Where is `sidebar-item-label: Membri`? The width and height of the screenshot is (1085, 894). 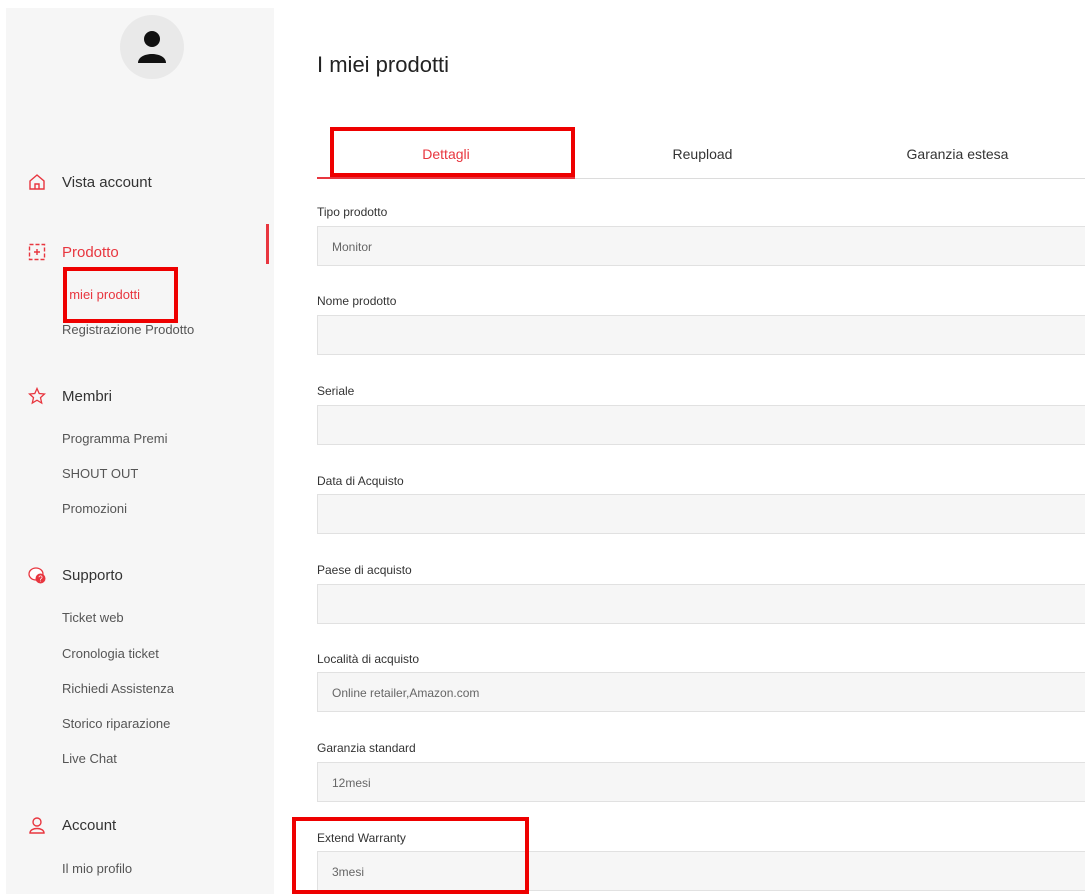
sidebar-item-label: Membri is located at coordinates (87, 396).